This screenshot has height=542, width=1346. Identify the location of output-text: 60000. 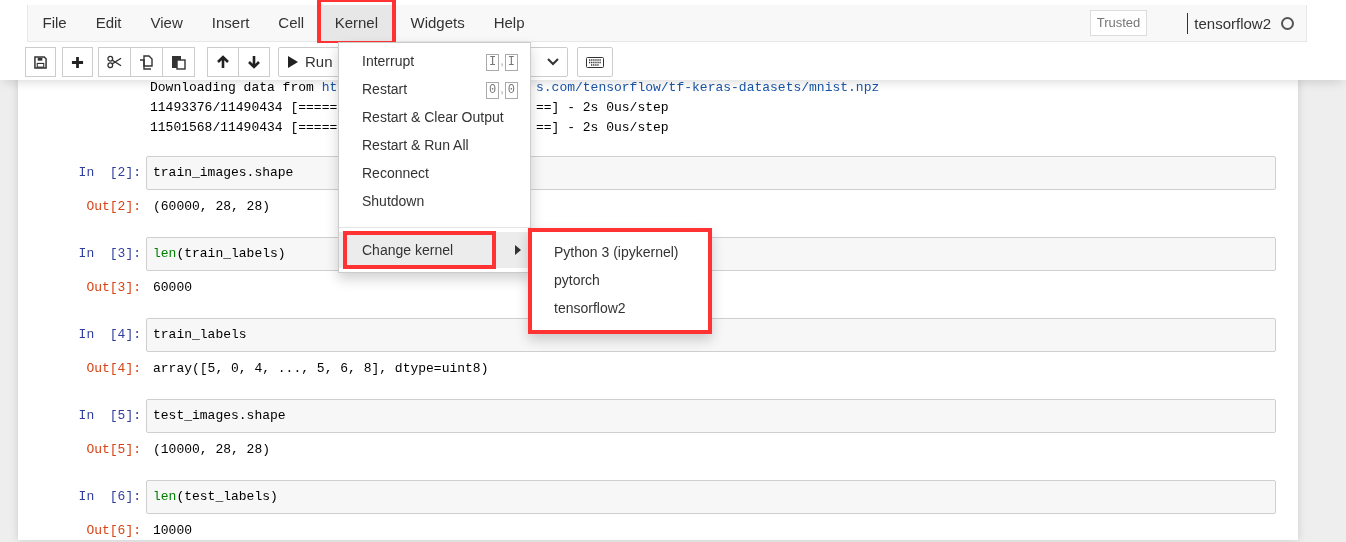
(172, 287).